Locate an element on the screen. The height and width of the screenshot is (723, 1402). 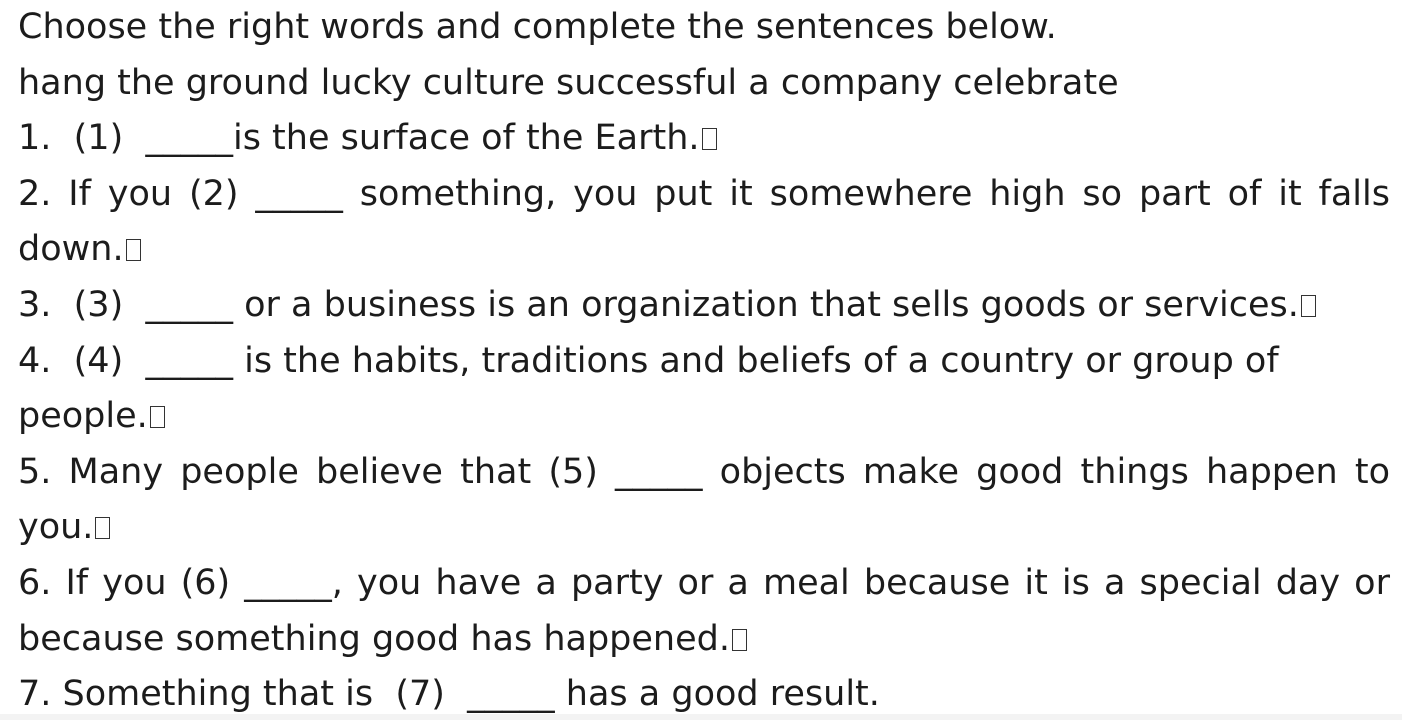
question-2-continued: down. is located at coordinates (704, 250).